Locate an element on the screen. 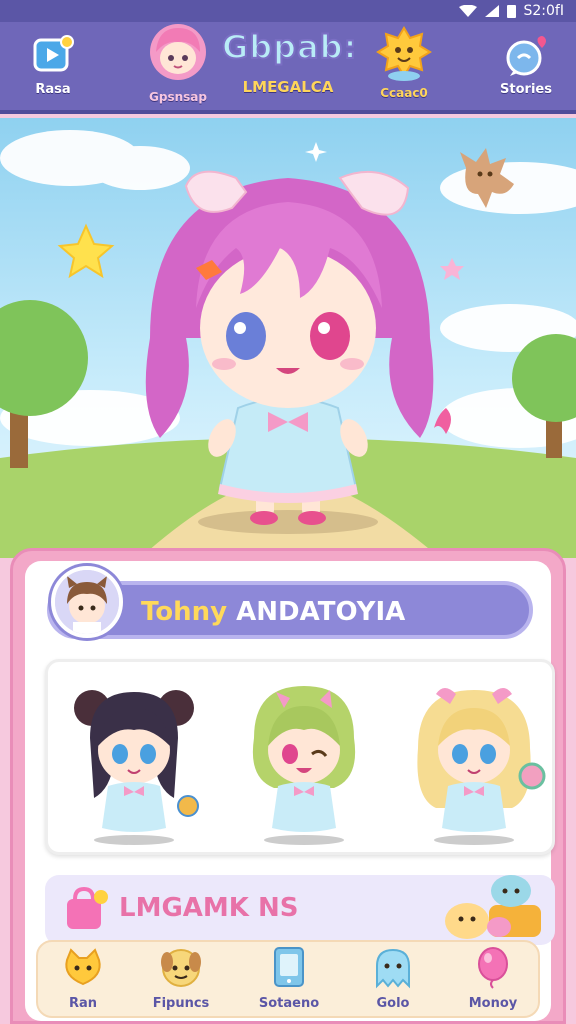  nav-label: Rasa is located at coordinates (53, 89).